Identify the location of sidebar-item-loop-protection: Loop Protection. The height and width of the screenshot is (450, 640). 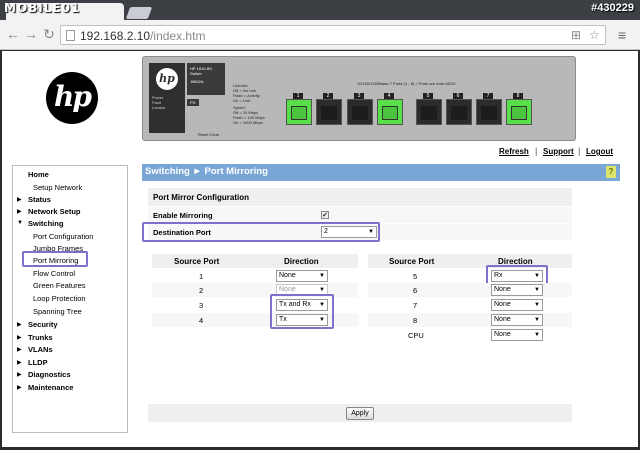
(59, 298).